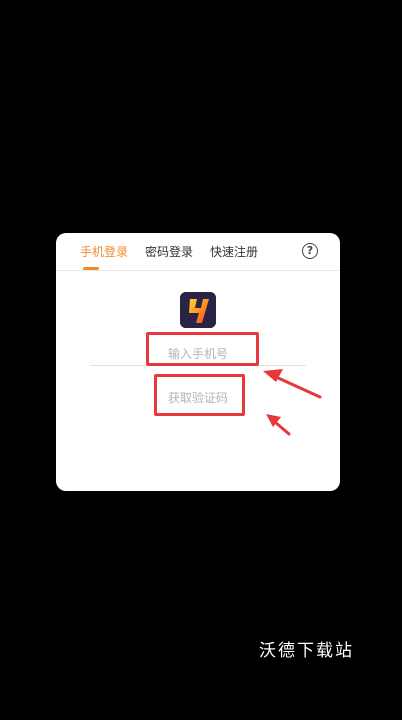 Image resolution: width=402 pixels, height=720 pixels. What do you see at coordinates (292, 402) in the screenshot?
I see `annotation-arrows` at bounding box center [292, 402].